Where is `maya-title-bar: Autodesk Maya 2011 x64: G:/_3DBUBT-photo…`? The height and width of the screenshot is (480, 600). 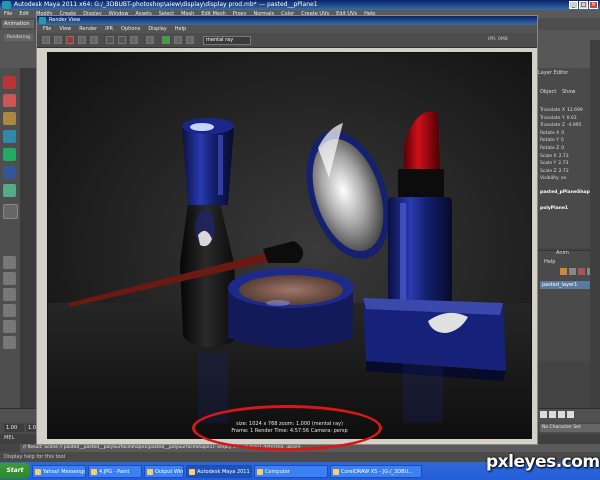
maya-title-bar: Autodesk Maya 2011 x64: G:/_3DBUBT-photo… is located at coordinates (300, 5).